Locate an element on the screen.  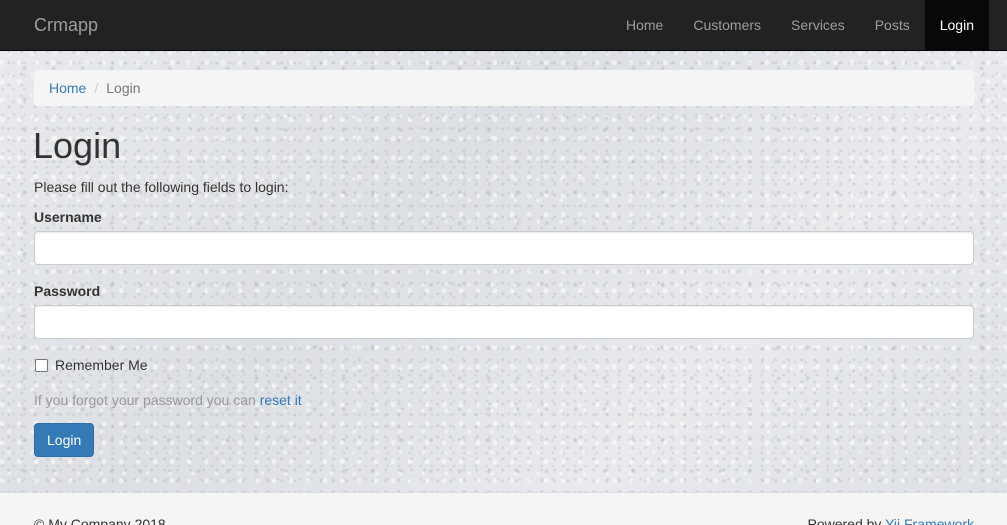
username-label: Username is located at coordinates (68, 217).